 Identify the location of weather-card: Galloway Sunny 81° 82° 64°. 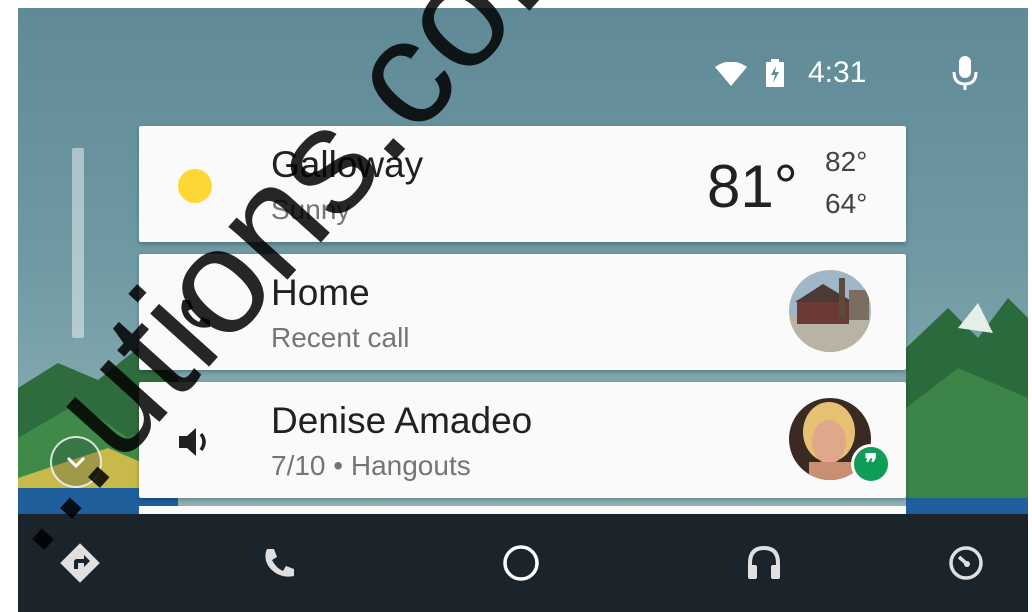
(522, 184).